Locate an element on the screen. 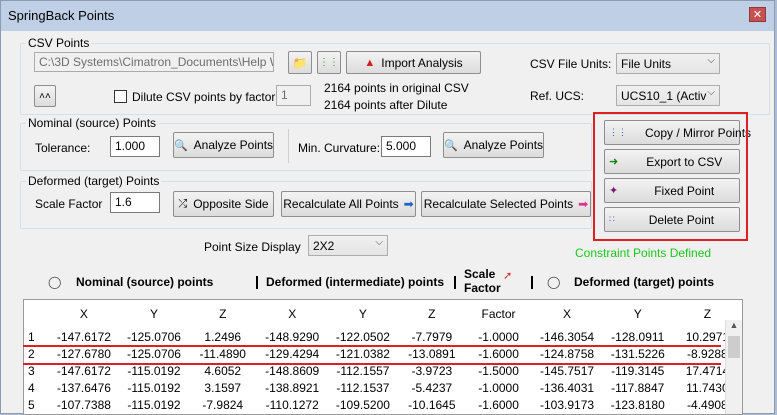  import-analysis-button: ▲ Import Analysis is located at coordinates (413, 62).